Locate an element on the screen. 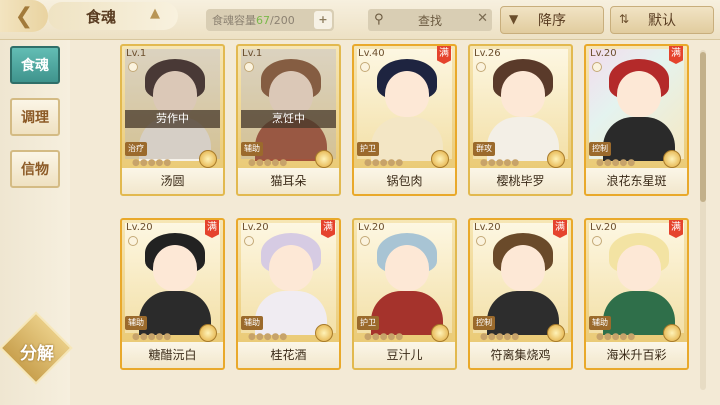 The height and width of the screenshot is (405, 720). clear-search-icon: ✕ is located at coordinates (482, 18).